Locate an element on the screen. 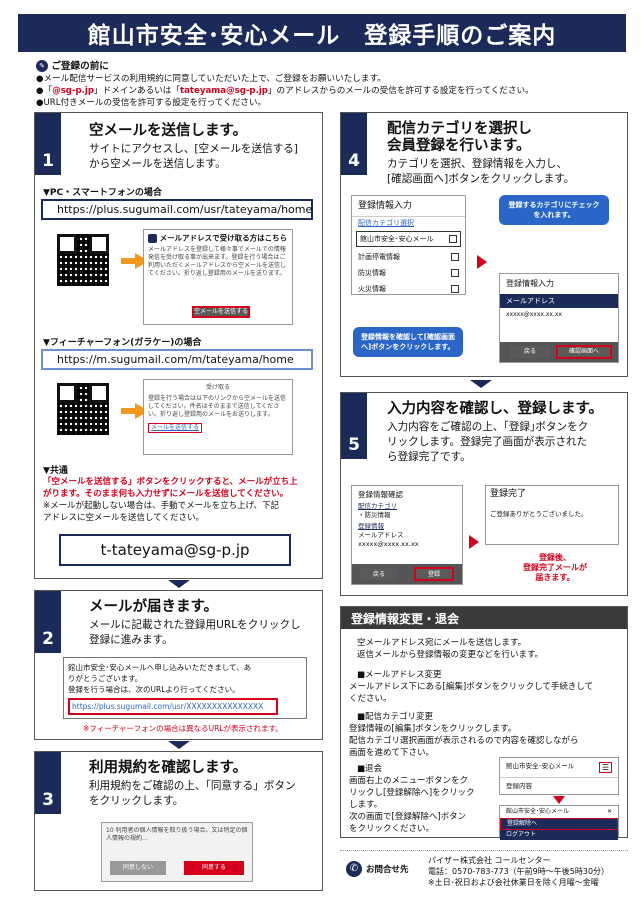  page-title: 館山市安全･安心メール 登録手順のご案内 is located at coordinates (322, 33).